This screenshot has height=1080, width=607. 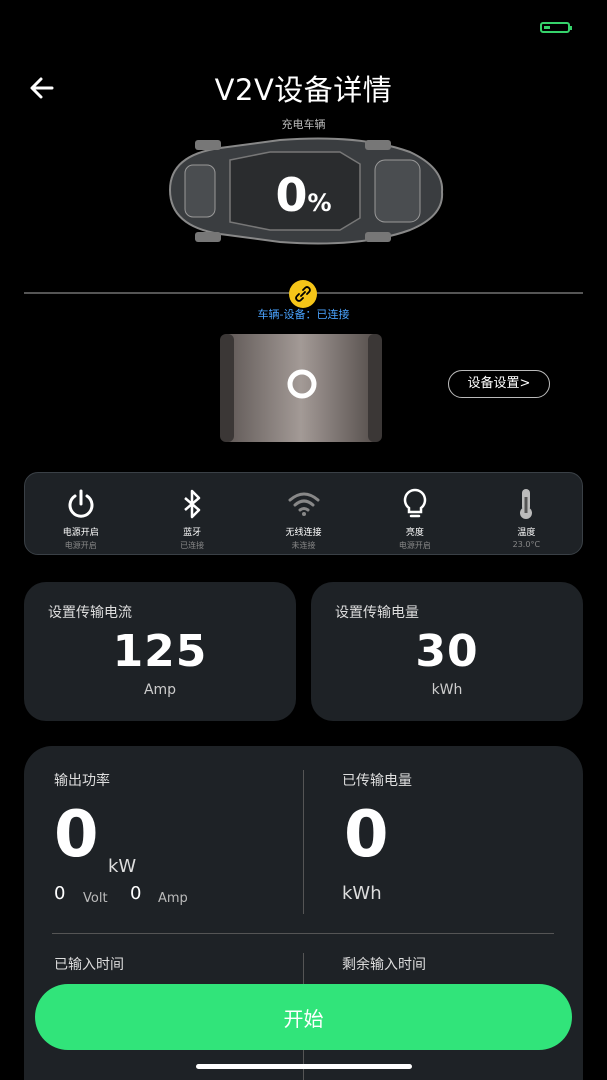 What do you see at coordinates (304, 1066) in the screenshot?
I see `home-indicator` at bounding box center [304, 1066].